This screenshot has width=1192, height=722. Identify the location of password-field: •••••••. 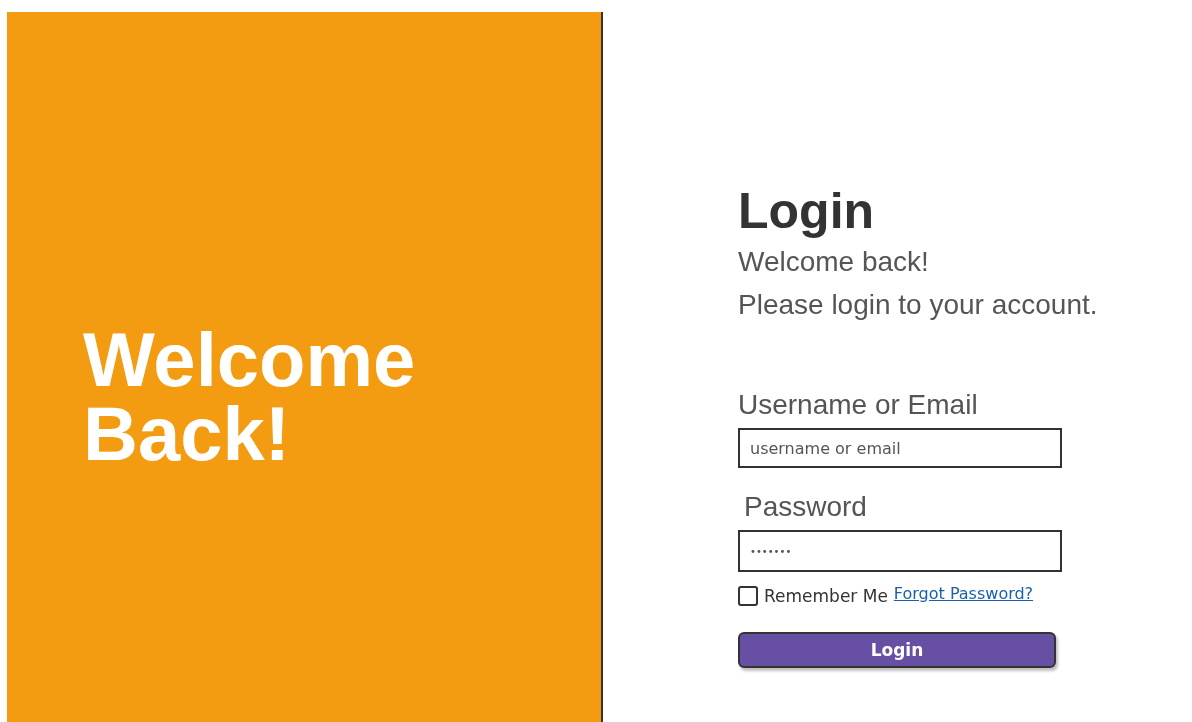
(900, 551).